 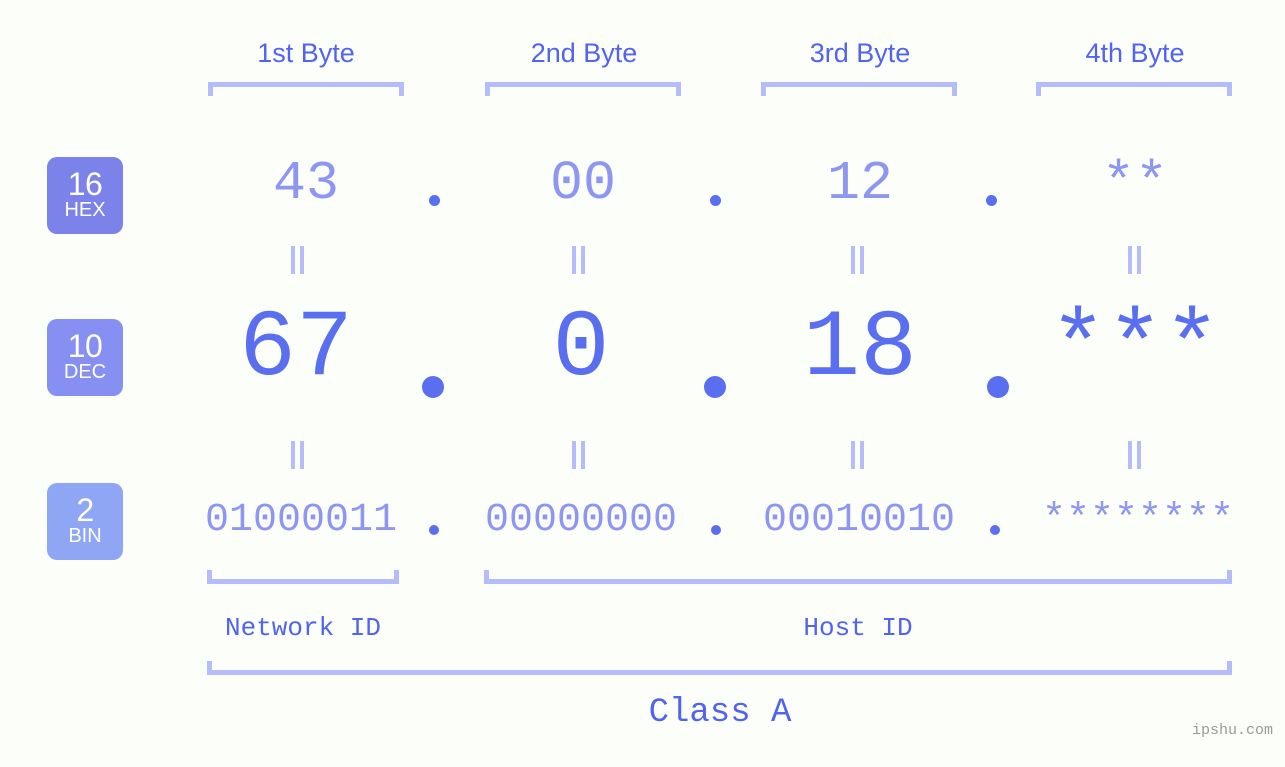 What do you see at coordinates (860, 349) in the screenshot?
I see `dec-byte-3: 18` at bounding box center [860, 349].